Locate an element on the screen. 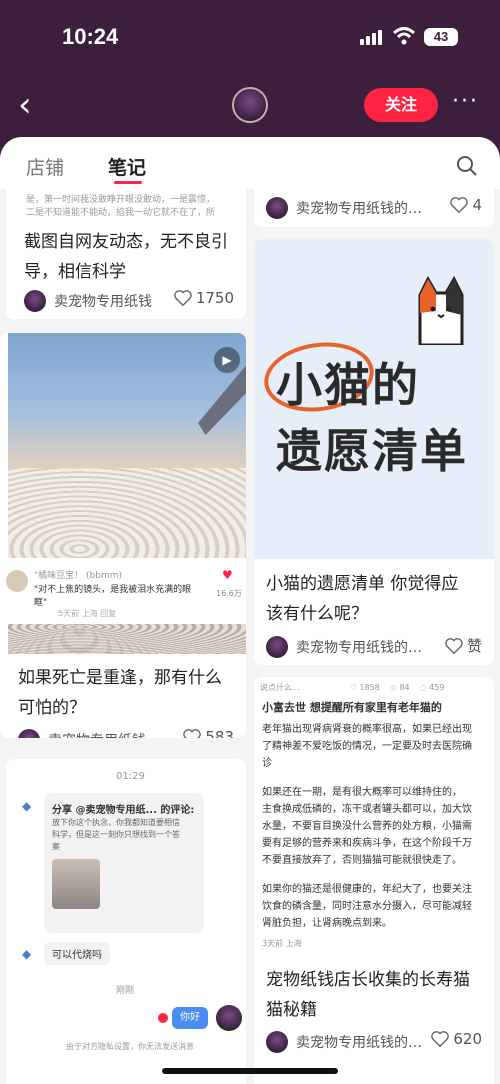 The height and width of the screenshot is (1084, 500). battery-indicator: 43 is located at coordinates (441, 37).